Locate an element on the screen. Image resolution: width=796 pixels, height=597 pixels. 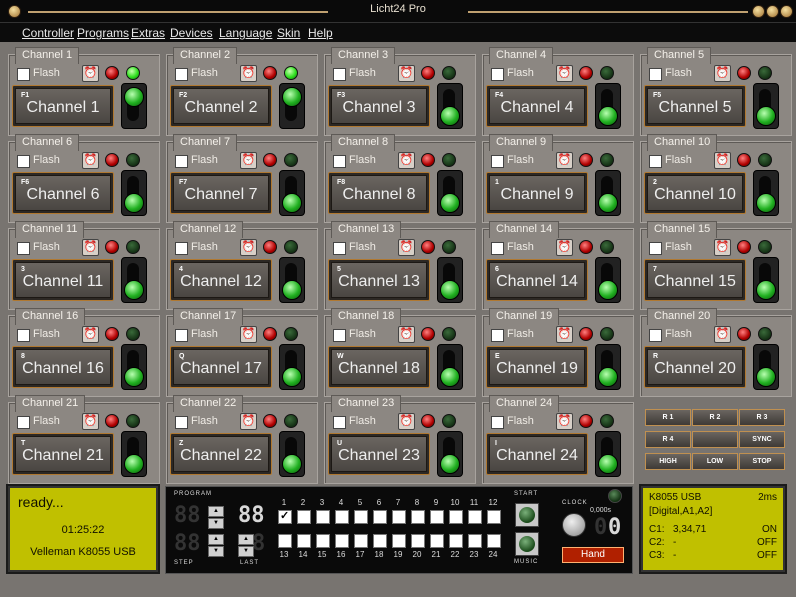
channel-button: 1 Channel 9 is located at coordinates (537, 193).